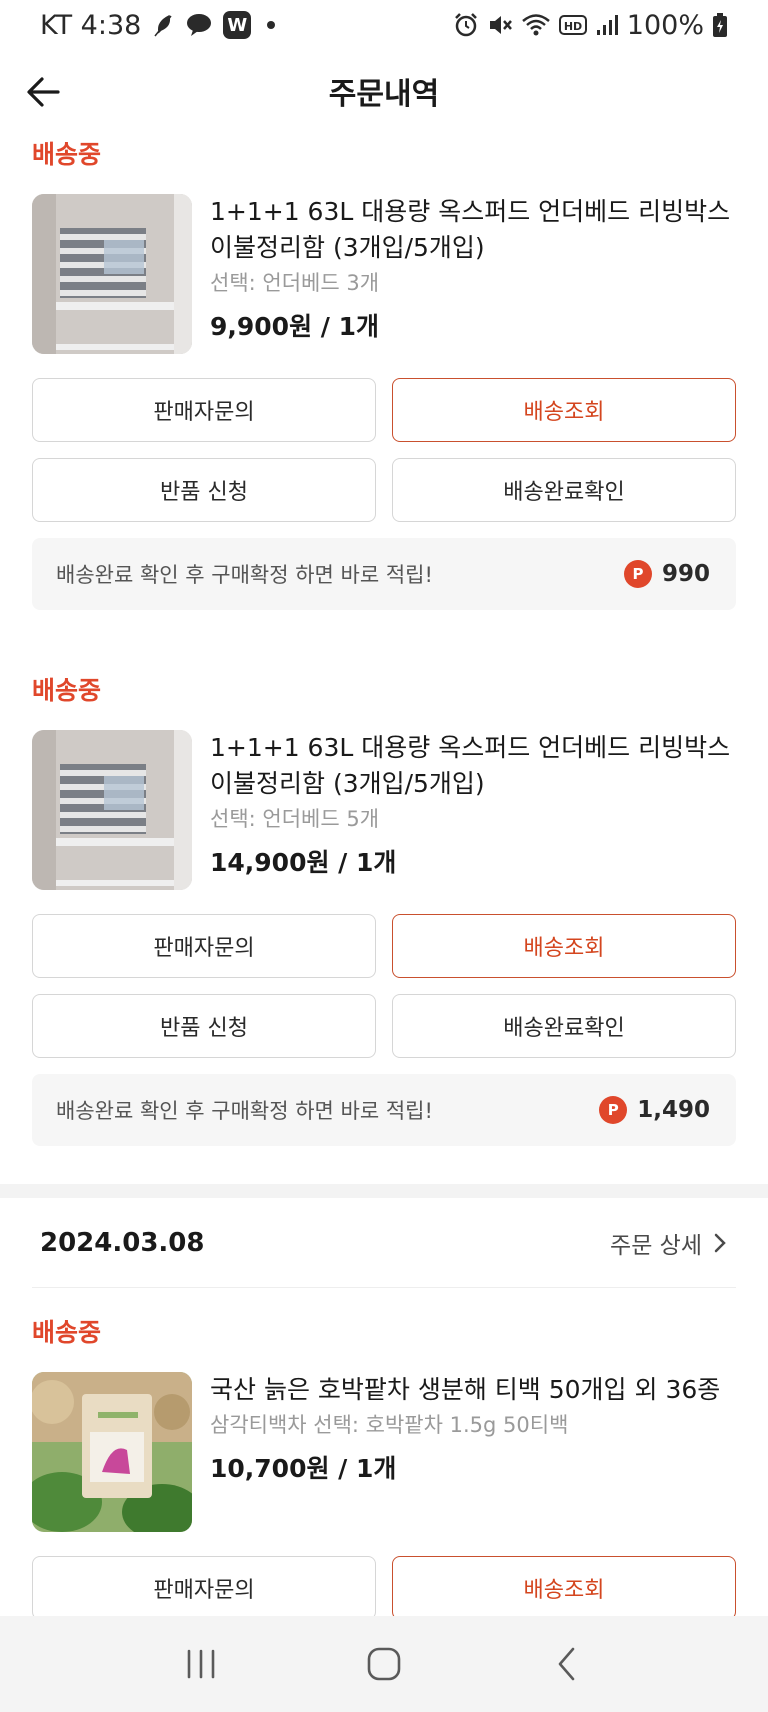 Image resolution: width=768 pixels, height=1712 pixels. I want to click on reward-banner: 배송완료 확인 후 구매확정 하면 바로 적립! P 990, so click(384, 574).